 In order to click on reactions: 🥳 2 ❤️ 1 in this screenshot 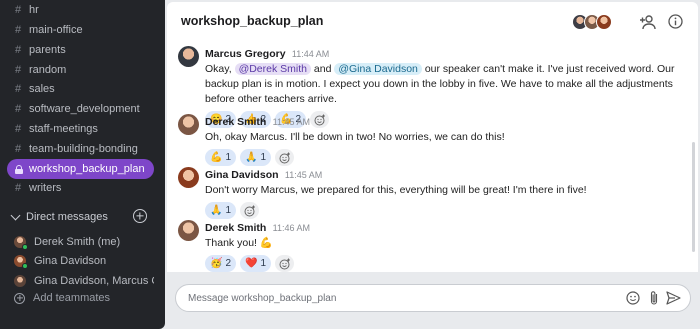, I will do `click(446, 263)`.